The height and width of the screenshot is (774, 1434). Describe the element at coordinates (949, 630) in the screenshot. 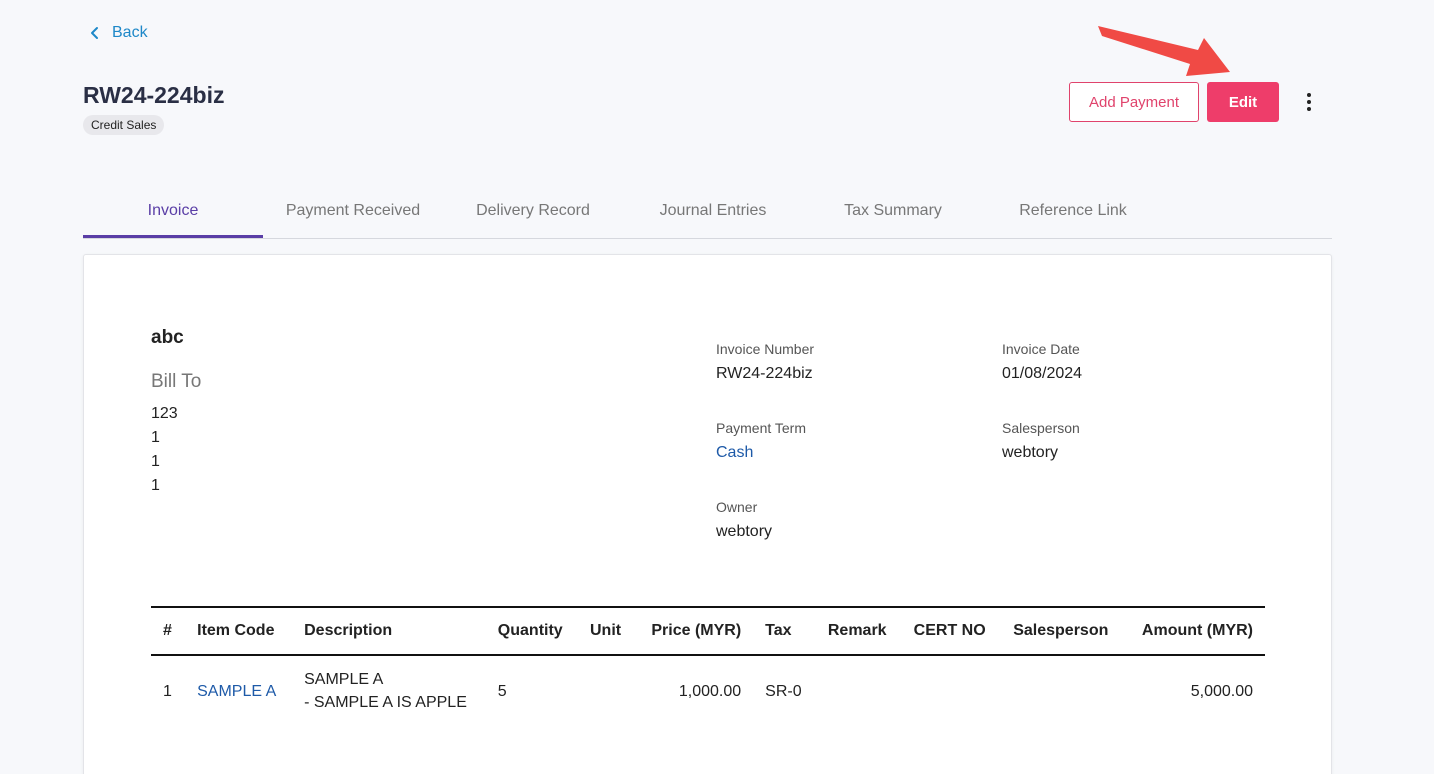

I see `col-cert-no: CERT NO` at that location.